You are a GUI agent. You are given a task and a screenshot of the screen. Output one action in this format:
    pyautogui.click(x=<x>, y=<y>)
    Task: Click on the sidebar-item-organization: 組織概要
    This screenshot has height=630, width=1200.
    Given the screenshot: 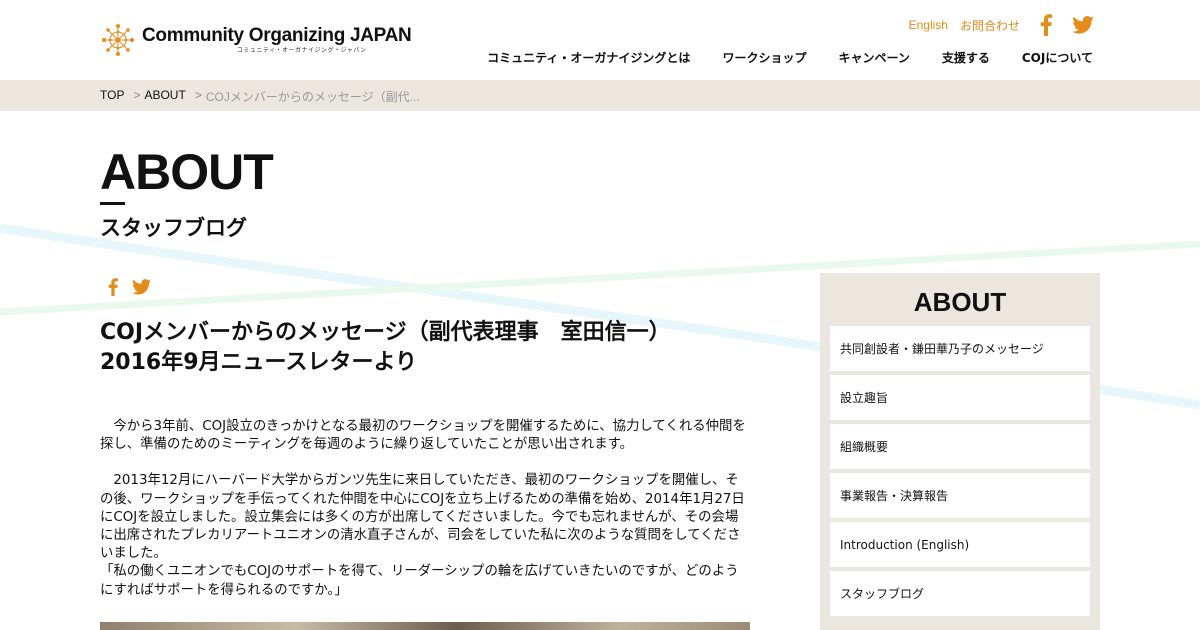 What is the action you would take?
    pyautogui.click(x=960, y=446)
    